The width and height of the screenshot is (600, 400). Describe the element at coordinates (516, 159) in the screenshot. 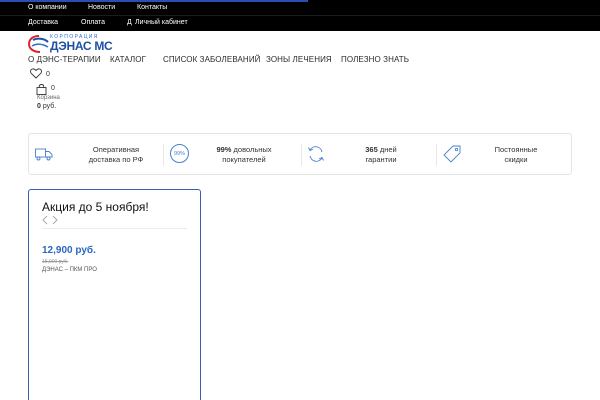

I see `feature-discounts-line2: скидки` at that location.